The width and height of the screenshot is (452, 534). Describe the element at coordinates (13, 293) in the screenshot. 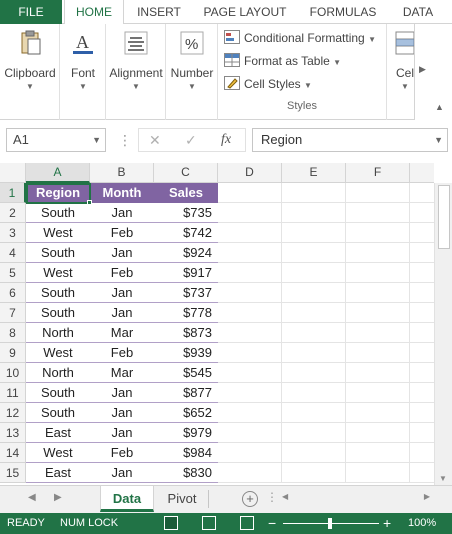

I see `row-header-6: 6` at that location.